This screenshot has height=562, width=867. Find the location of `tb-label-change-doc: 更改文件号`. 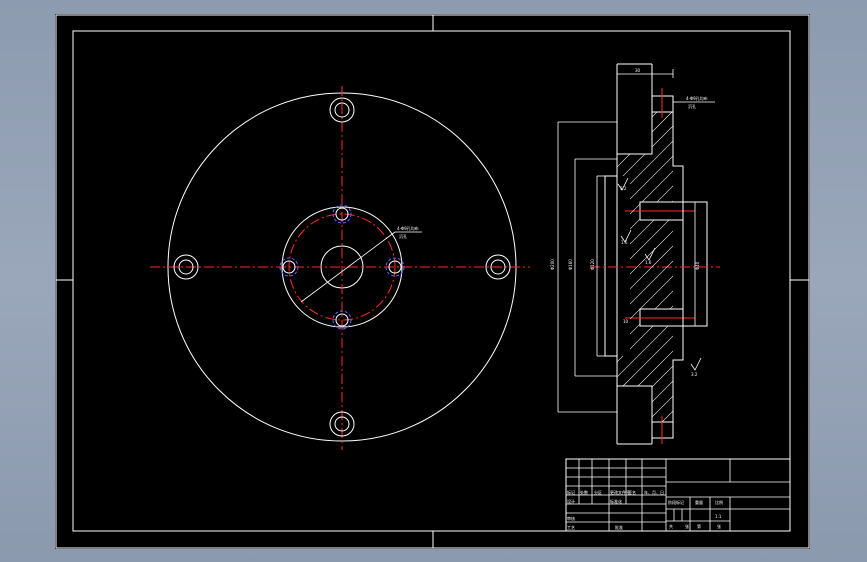

tb-label-change-doc: 更改文件号 is located at coordinates (620, 492).